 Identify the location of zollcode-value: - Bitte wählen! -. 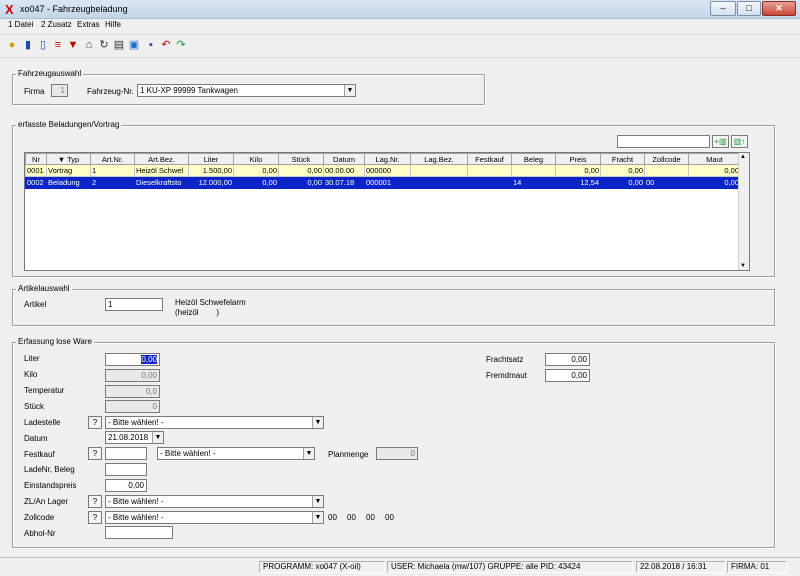
(136, 517).